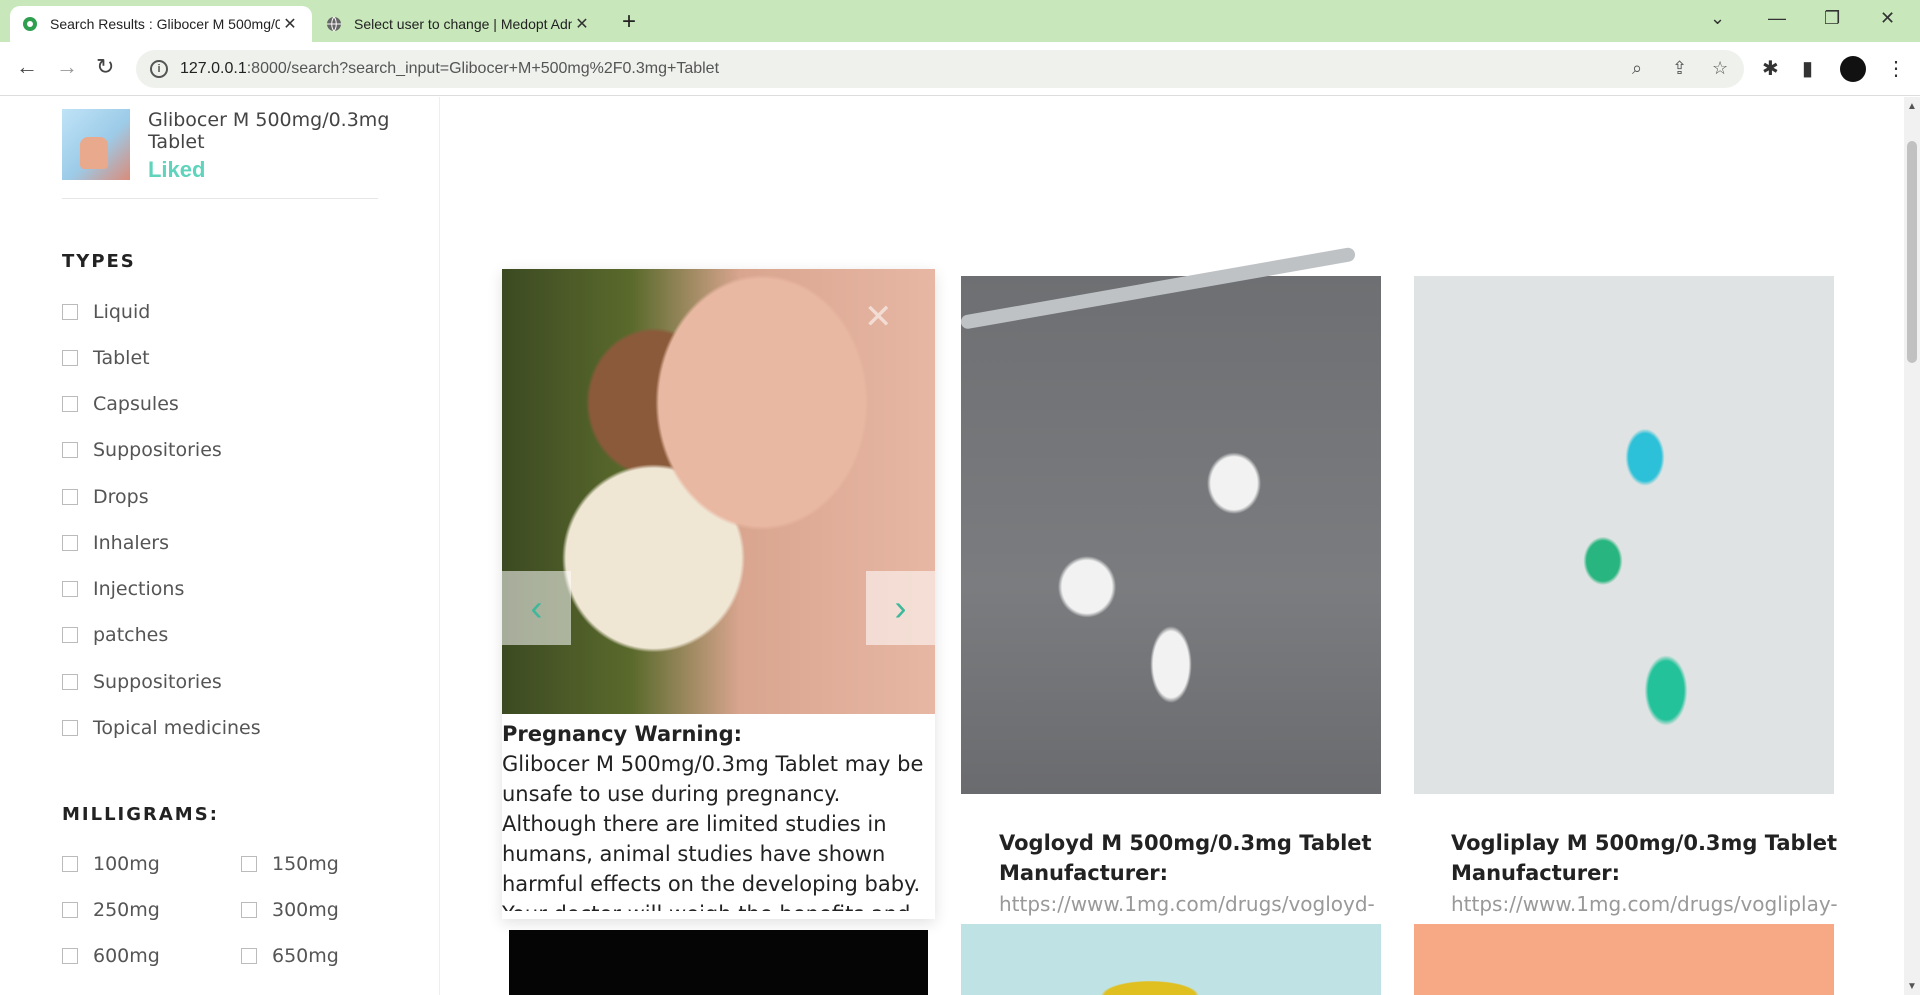 Image resolution: width=1920 pixels, height=995 pixels. I want to click on type-checkbox-capsules: Capsules, so click(120, 404).